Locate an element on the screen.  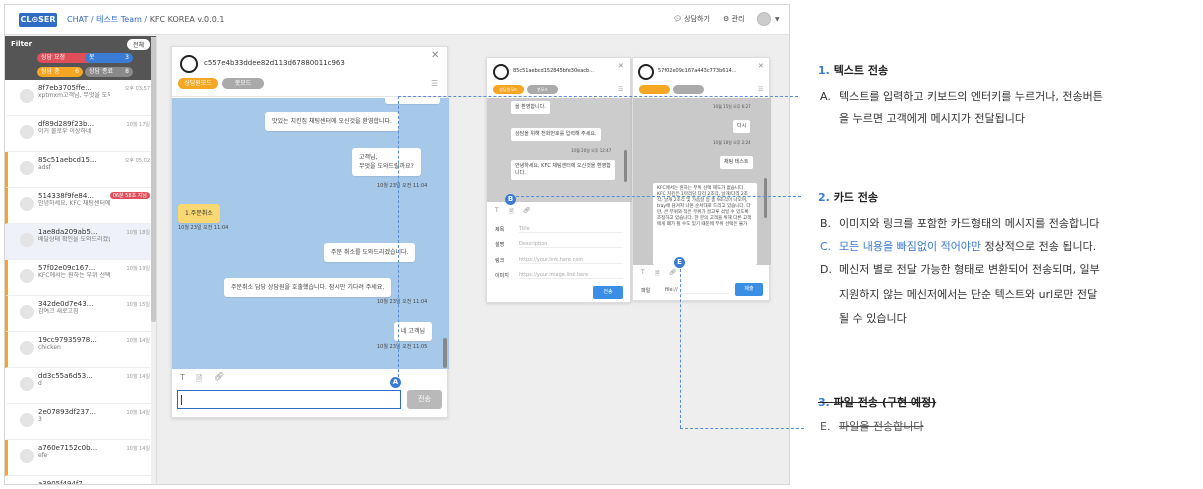
conversation-item: a760e7152c0b... efe 10월 14일 is located at coordinates (80, 458).